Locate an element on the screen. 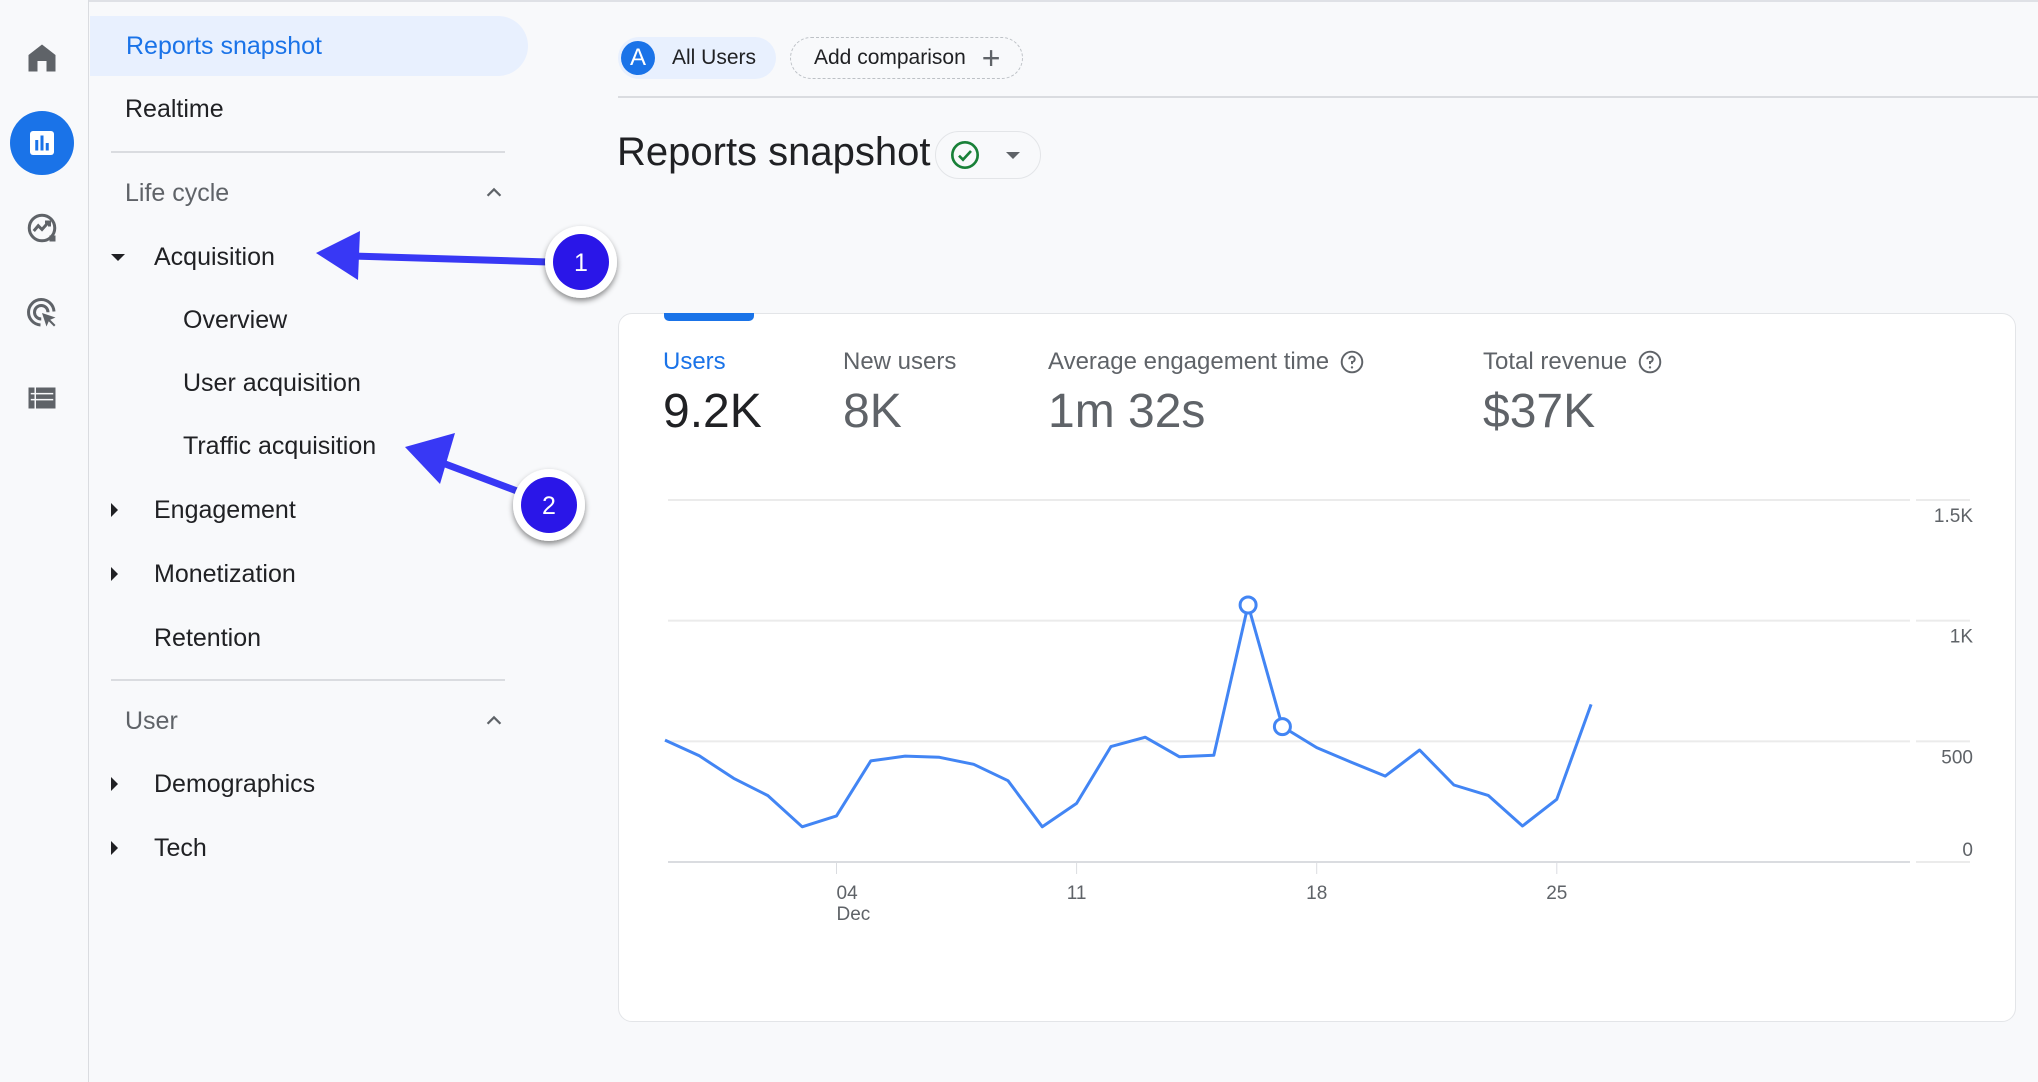 This screenshot has width=2038, height=1082. nav-reports-snapshot: Reports snapshot is located at coordinates (309, 46).